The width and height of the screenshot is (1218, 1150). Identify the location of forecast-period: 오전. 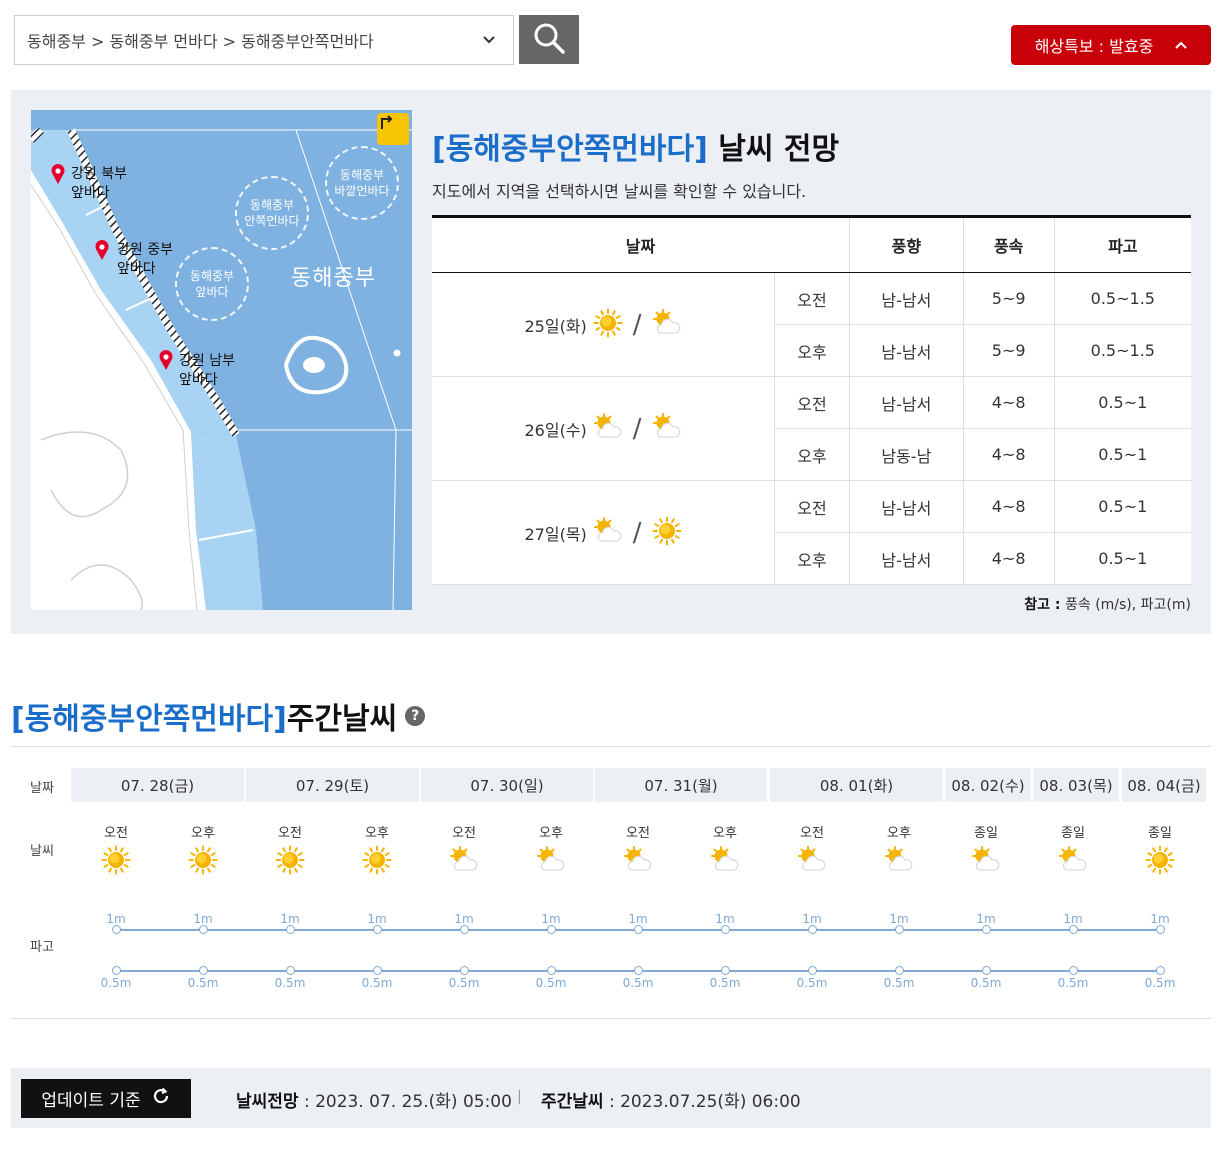
(812, 402).